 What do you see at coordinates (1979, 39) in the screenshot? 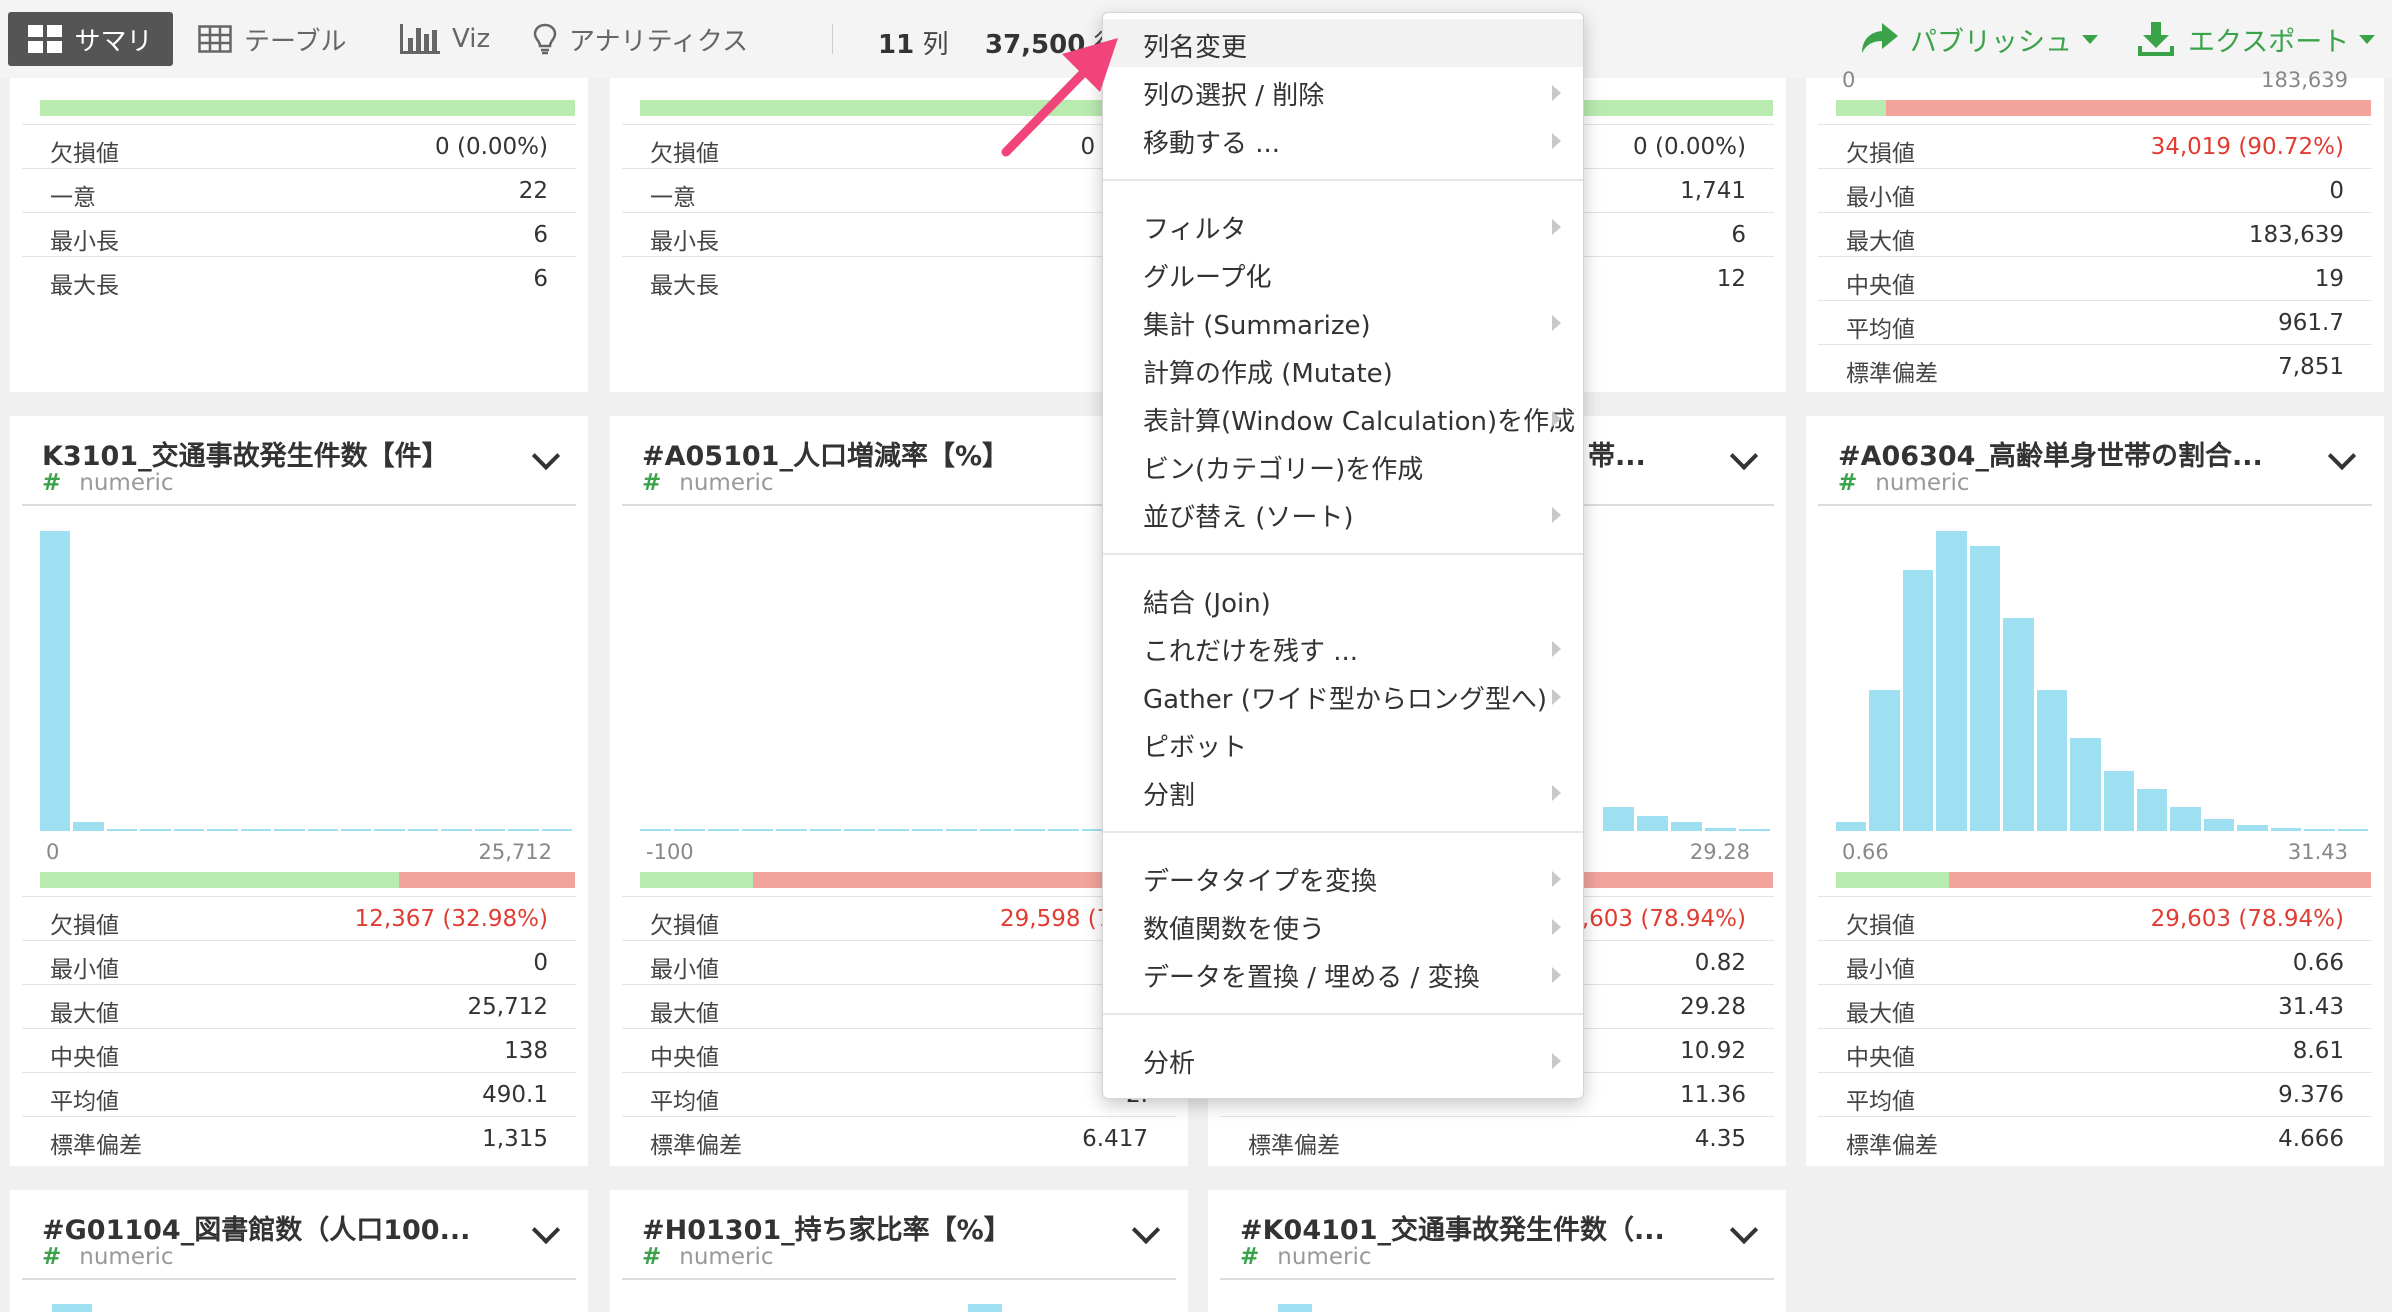
I see `publish-button: パブリッシュ` at bounding box center [1979, 39].